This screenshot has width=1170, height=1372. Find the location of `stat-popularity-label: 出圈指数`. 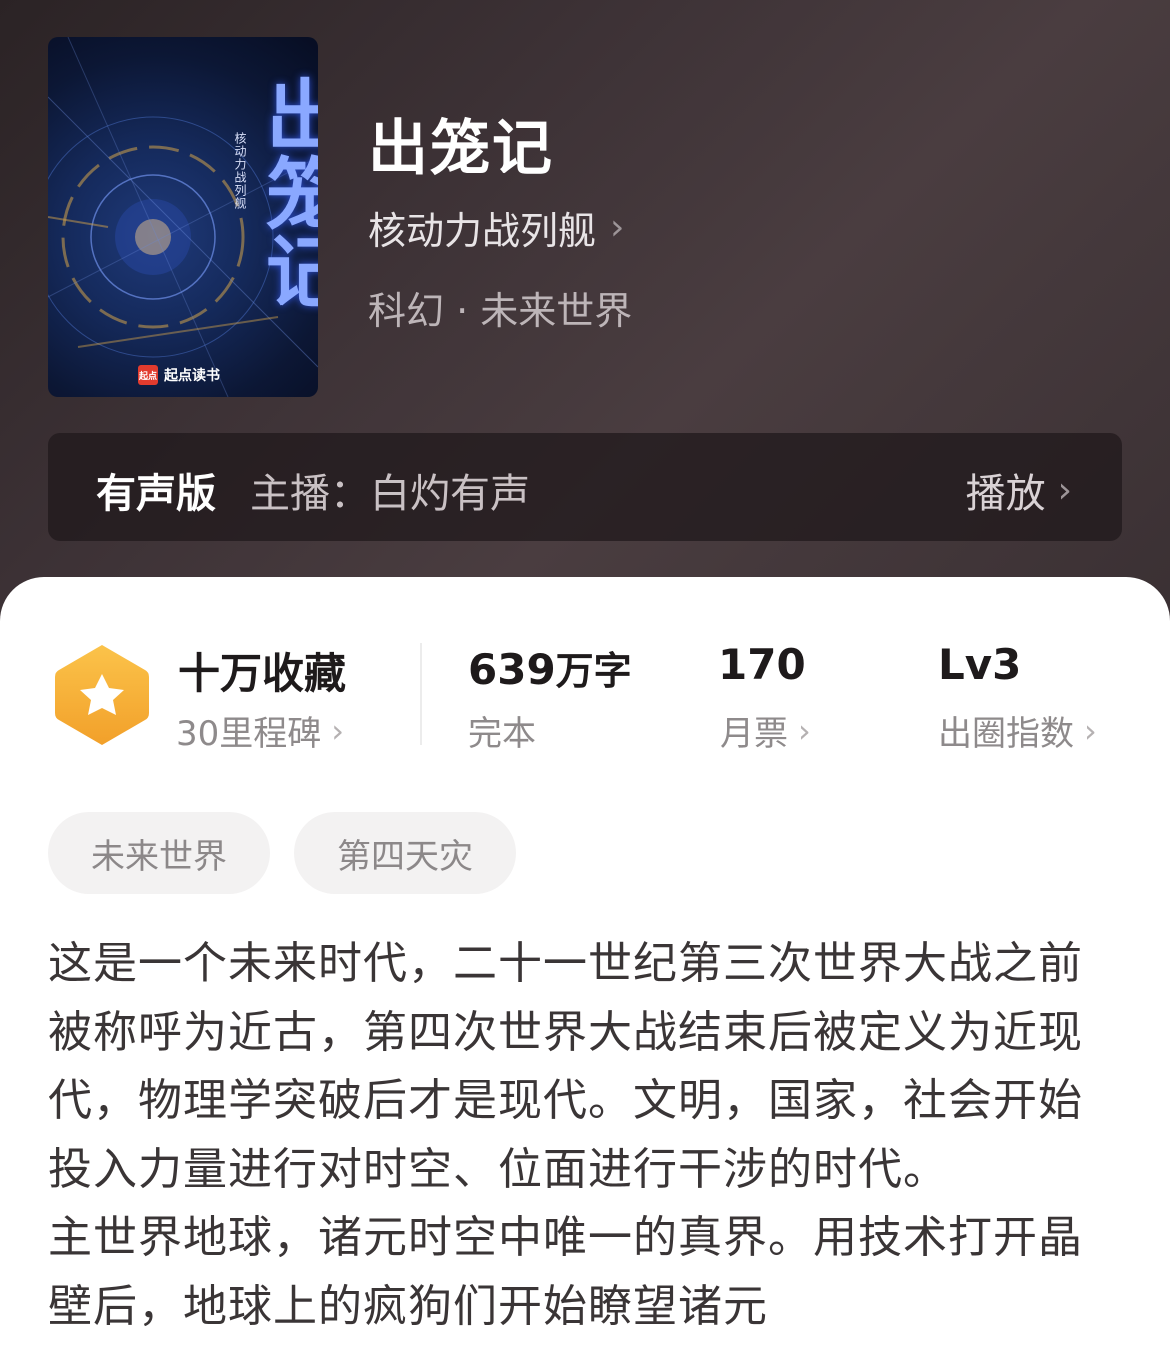

stat-popularity-label: 出圈指数 is located at coordinates (1006, 734).